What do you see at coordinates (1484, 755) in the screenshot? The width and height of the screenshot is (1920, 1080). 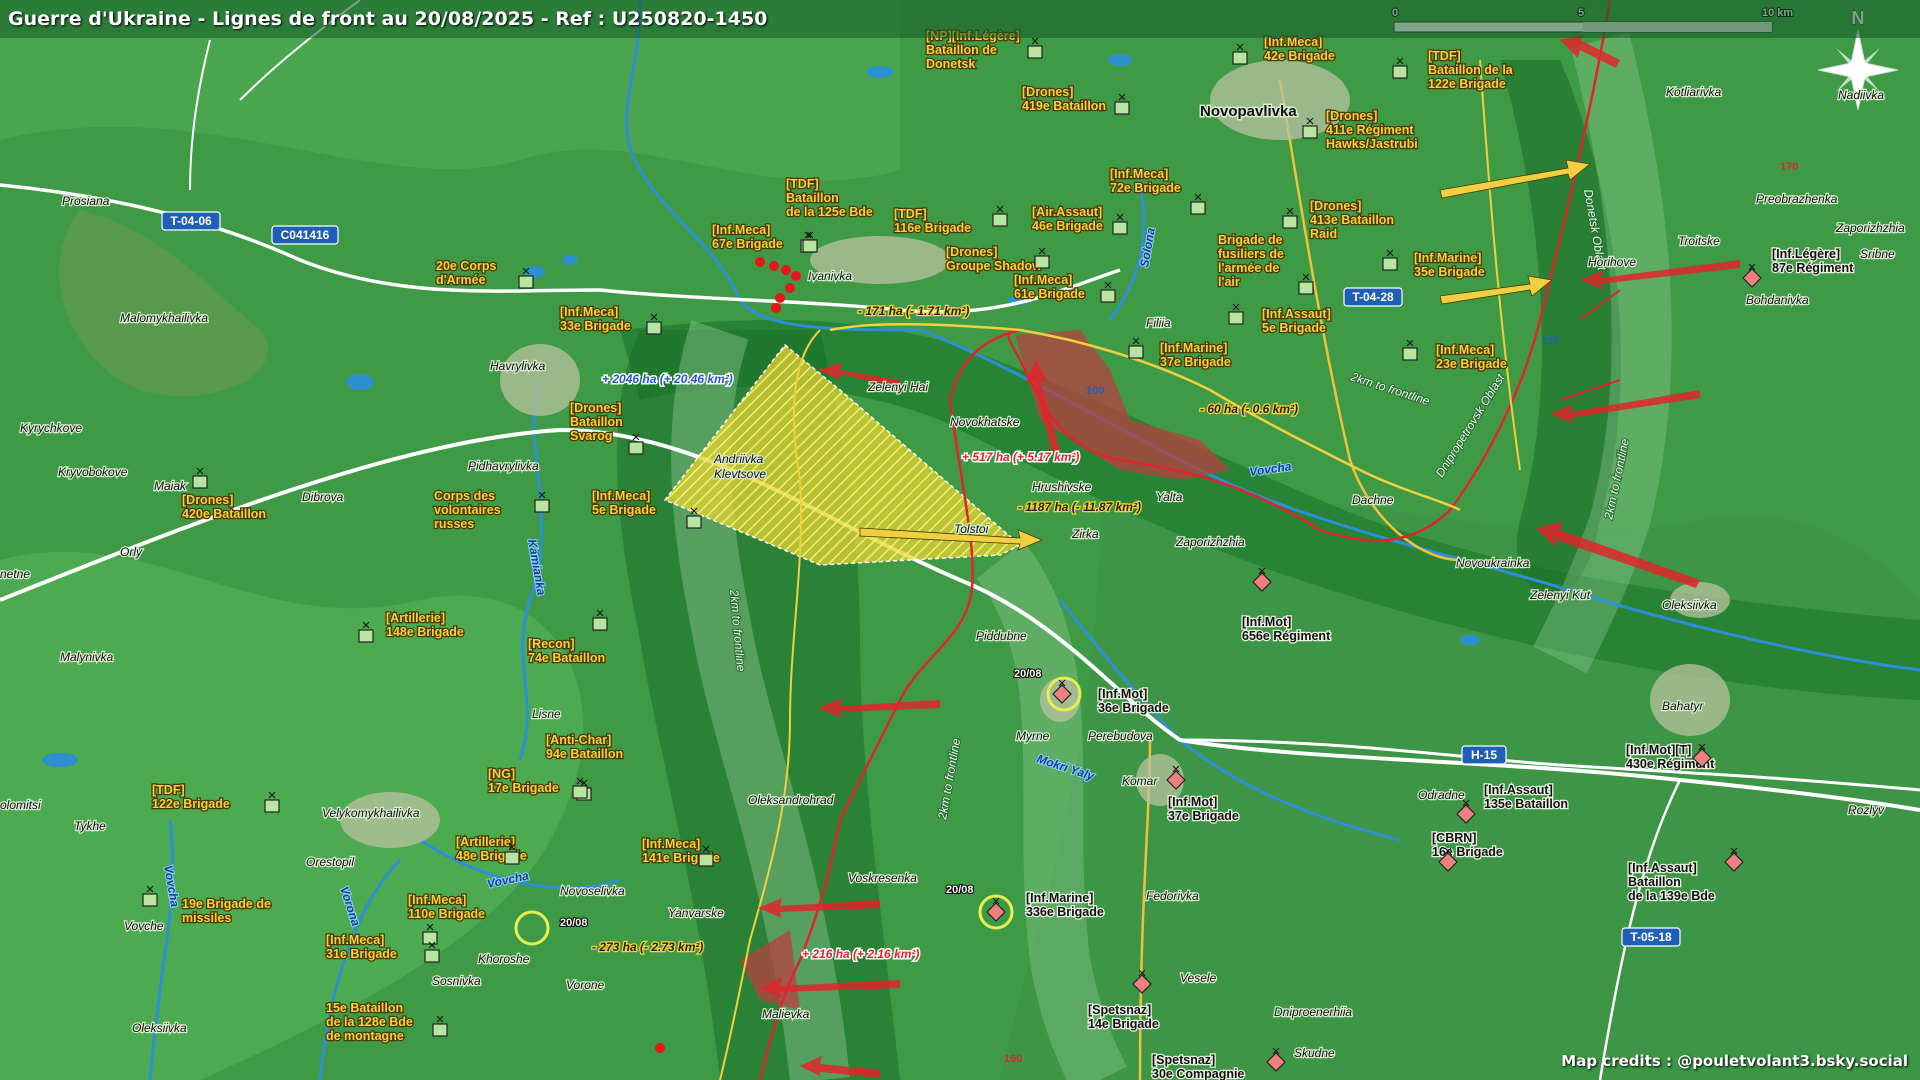 I see `road-badge-h15: H-15` at bounding box center [1484, 755].